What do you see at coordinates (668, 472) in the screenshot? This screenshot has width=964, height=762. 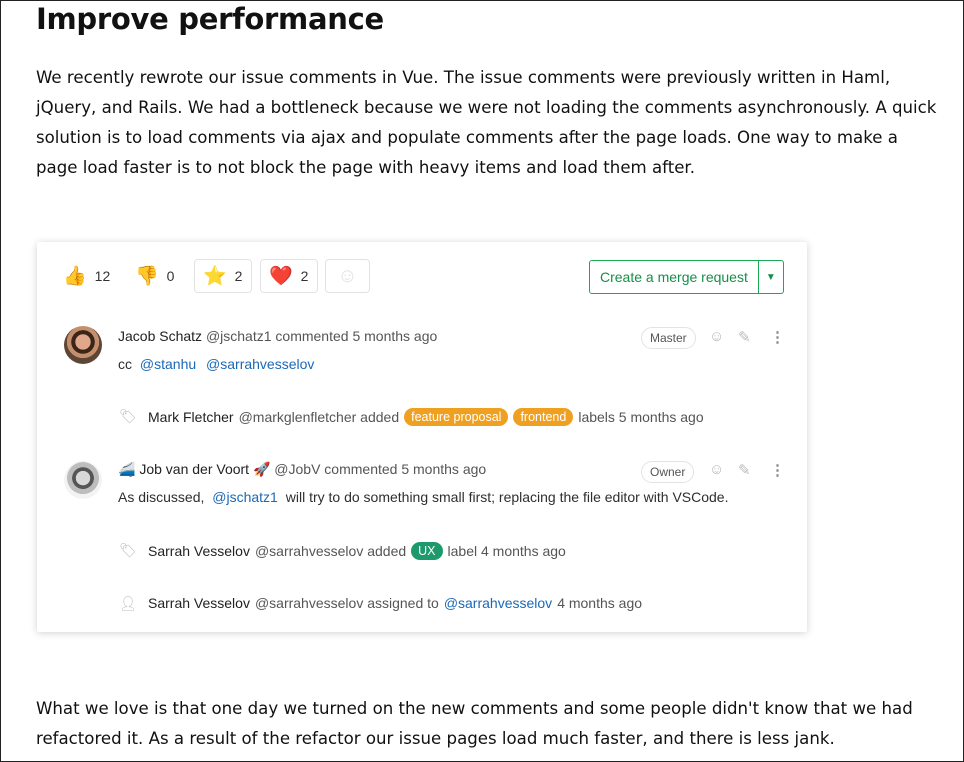 I see `role-badge: Owner` at bounding box center [668, 472].